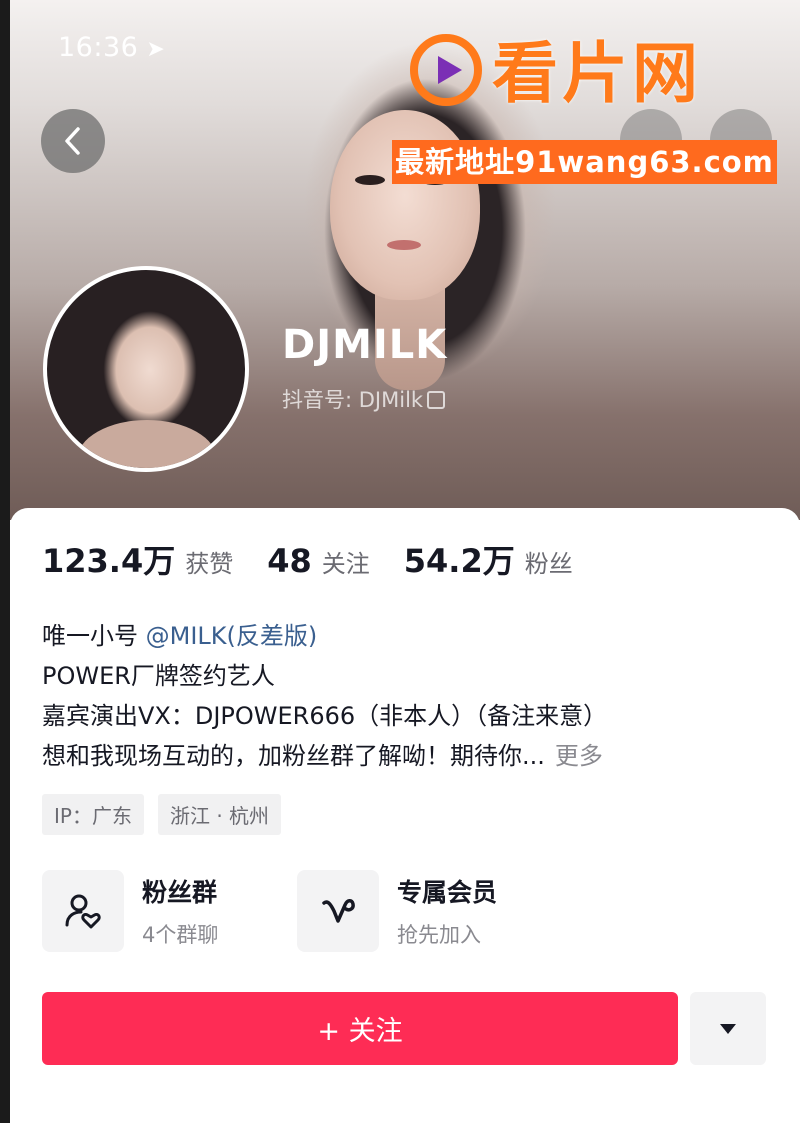 This screenshot has height=1123, width=800. Describe the element at coordinates (548, 564) in the screenshot. I see `stat-label: 粉丝` at that location.